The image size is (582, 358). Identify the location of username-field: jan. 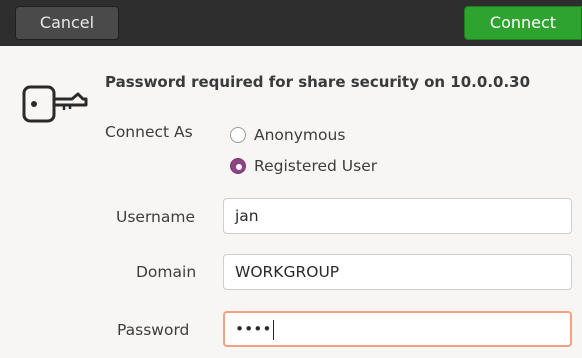
(397, 216).